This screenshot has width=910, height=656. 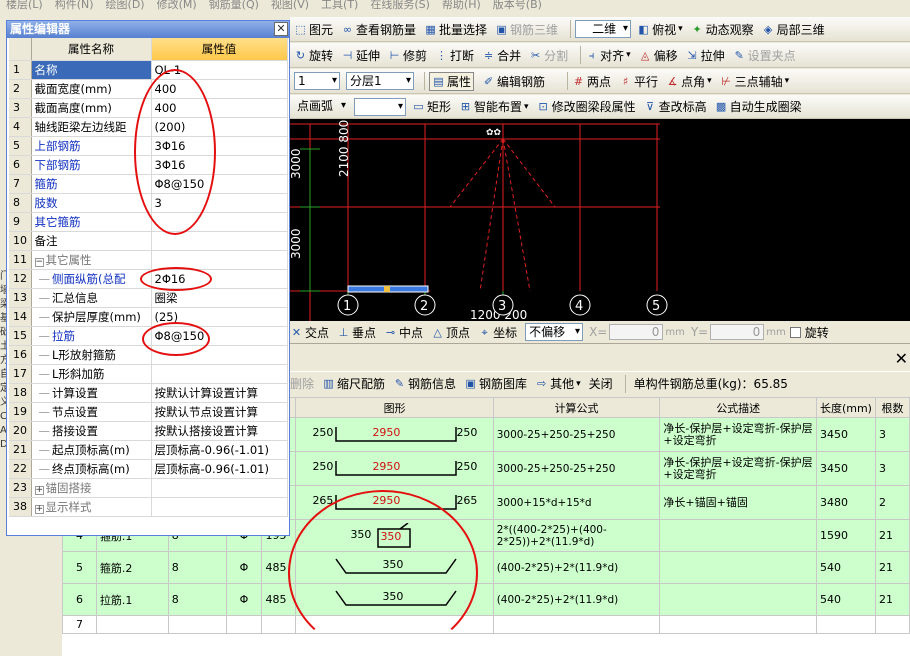 I want to click on snap-perpendicular: ⊥ 垂点, so click(x=356, y=332).